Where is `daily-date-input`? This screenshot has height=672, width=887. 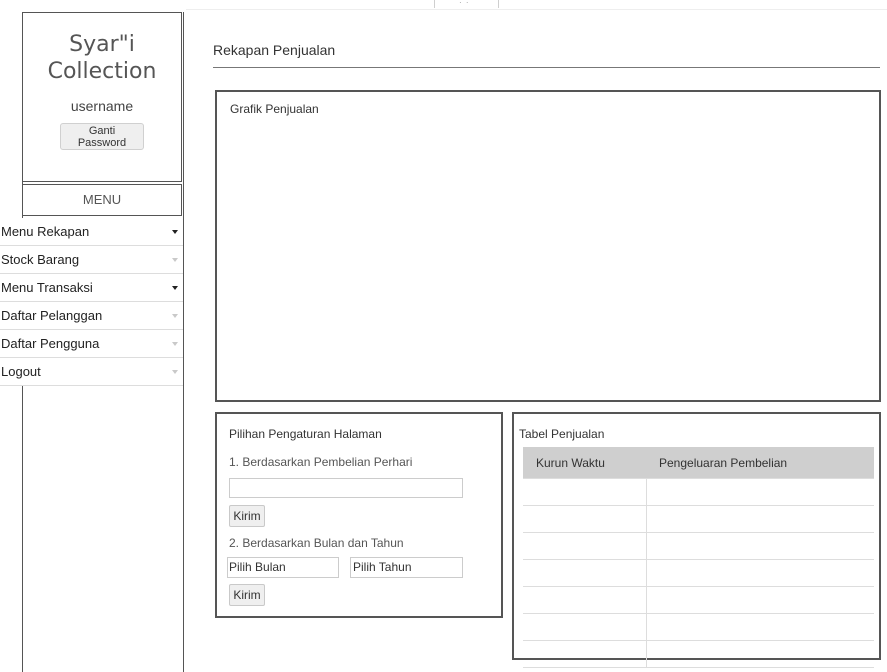 daily-date-input is located at coordinates (346, 488).